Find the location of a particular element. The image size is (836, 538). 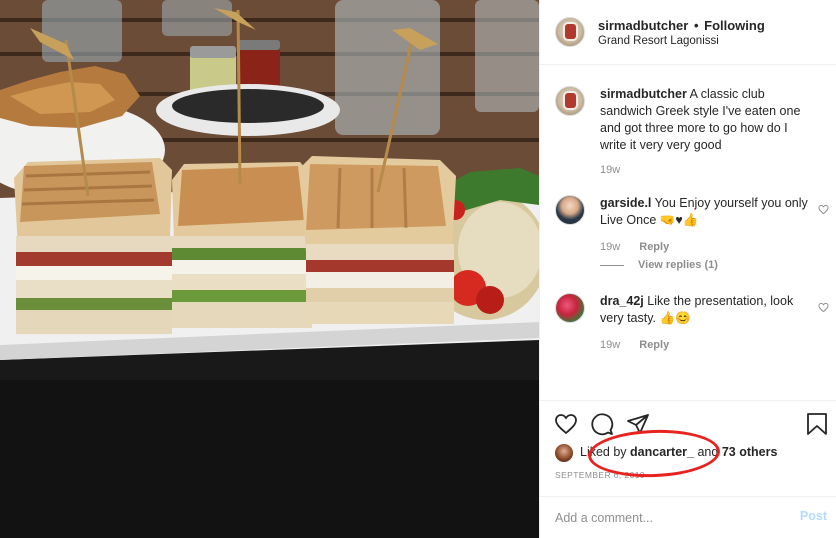

caption-username: sirmadbutcher is located at coordinates (643, 94).